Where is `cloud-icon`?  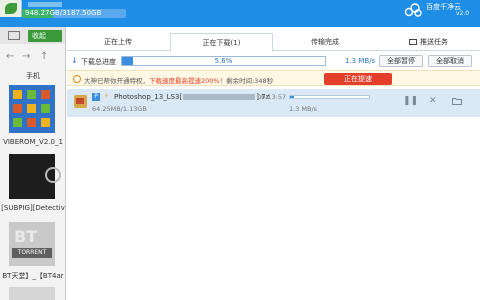 cloud-icon is located at coordinates (413, 10).